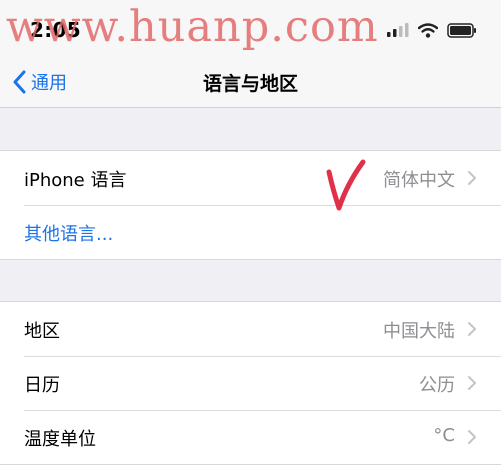 This screenshot has height=465, width=501. What do you see at coordinates (192, 27) in the screenshot?
I see `watermark: www.huanp.com` at bounding box center [192, 27].